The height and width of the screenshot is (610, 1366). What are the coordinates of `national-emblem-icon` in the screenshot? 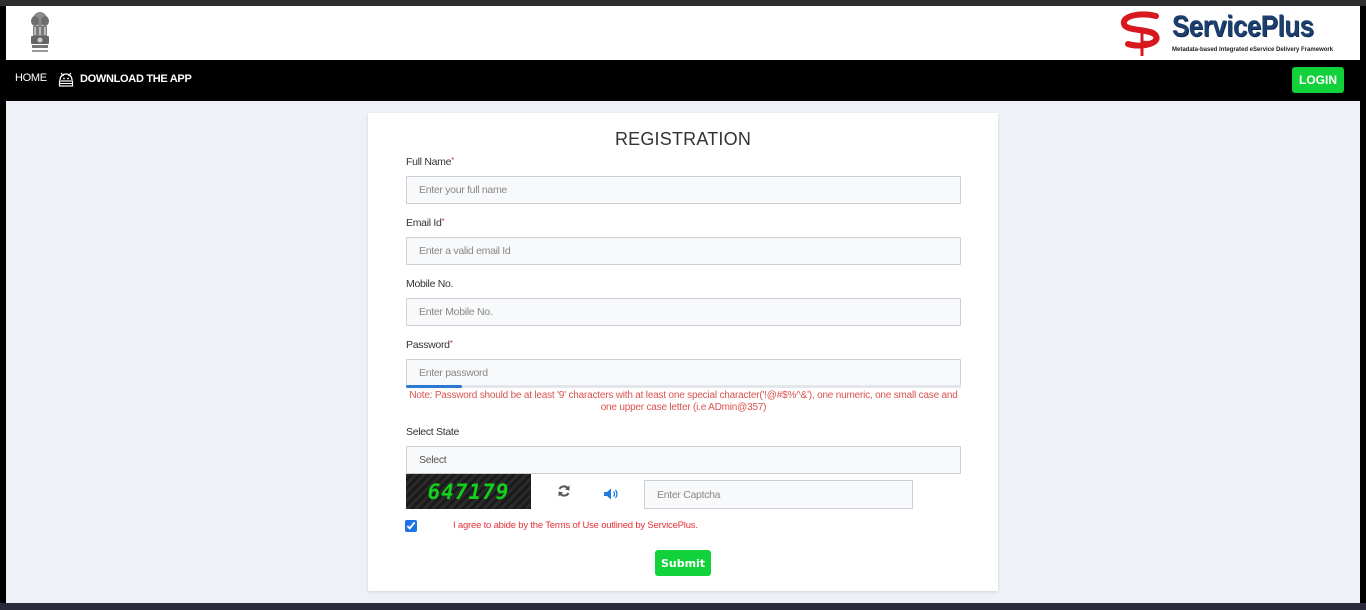 It's located at (40, 32).